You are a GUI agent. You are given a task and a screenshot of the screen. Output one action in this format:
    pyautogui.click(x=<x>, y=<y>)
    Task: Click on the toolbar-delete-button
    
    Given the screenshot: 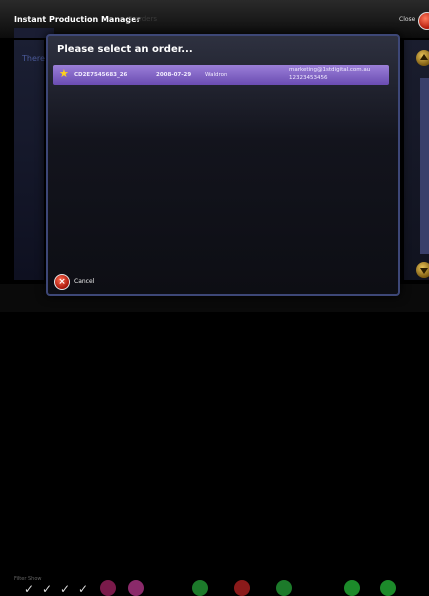 What is the action you would take?
    pyautogui.click(x=242, y=588)
    